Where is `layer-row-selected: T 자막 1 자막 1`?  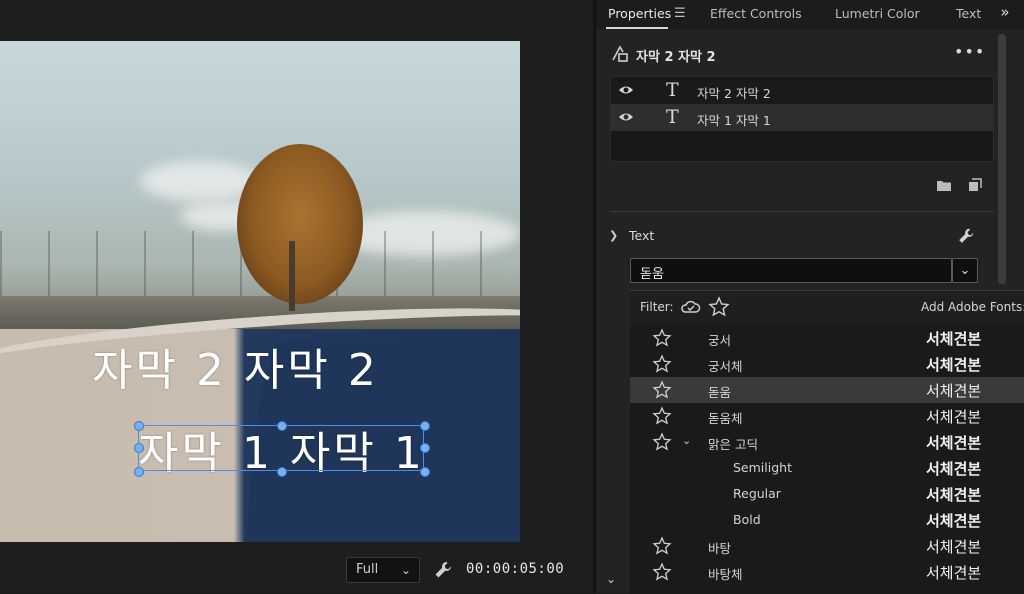
layer-row-selected: T 자막 1 자막 1 is located at coordinates (802, 117).